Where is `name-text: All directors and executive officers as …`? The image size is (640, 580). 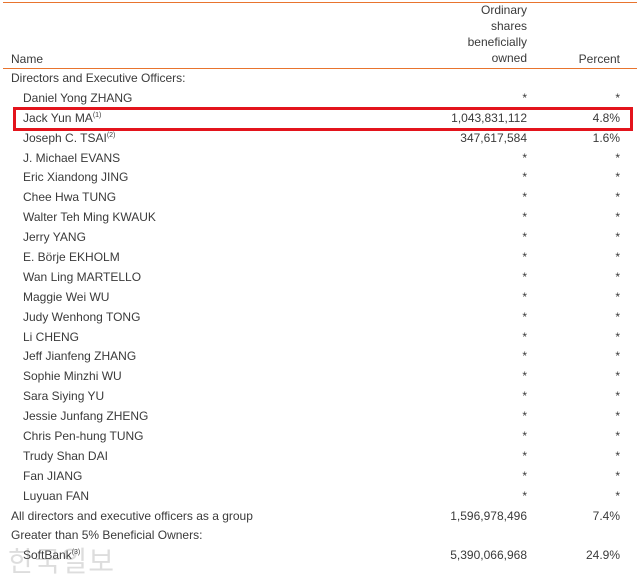 name-text: All directors and executive officers as … is located at coordinates (132, 515).